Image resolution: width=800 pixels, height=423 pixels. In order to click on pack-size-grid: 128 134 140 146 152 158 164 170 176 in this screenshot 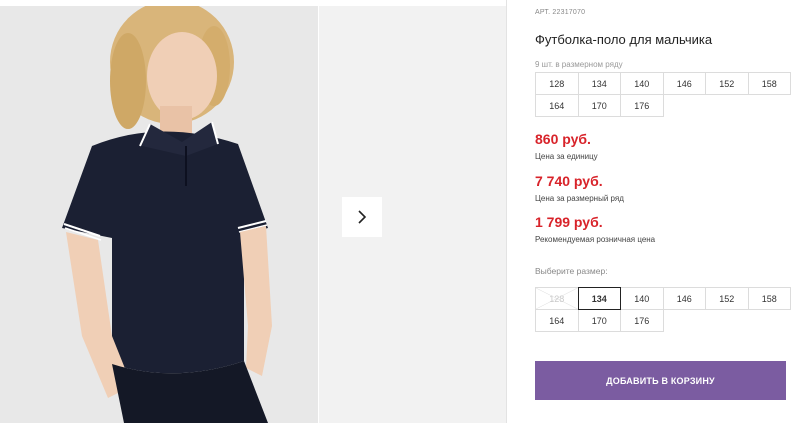, I will do `click(663, 94)`.